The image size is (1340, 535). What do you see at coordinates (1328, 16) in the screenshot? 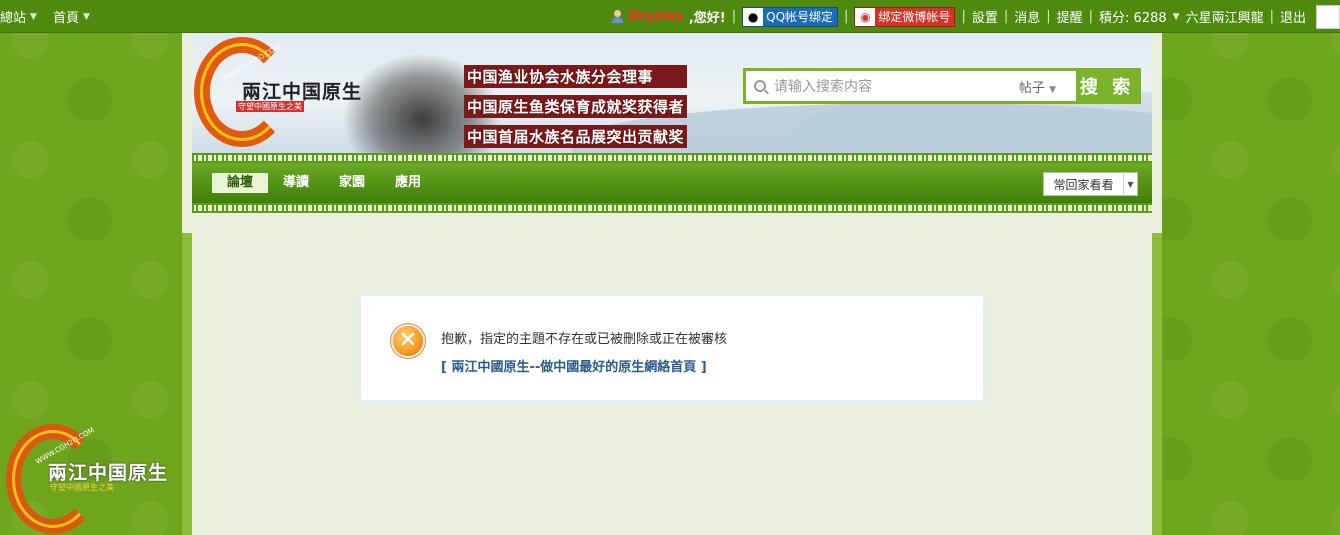
I see `avatar` at bounding box center [1328, 16].